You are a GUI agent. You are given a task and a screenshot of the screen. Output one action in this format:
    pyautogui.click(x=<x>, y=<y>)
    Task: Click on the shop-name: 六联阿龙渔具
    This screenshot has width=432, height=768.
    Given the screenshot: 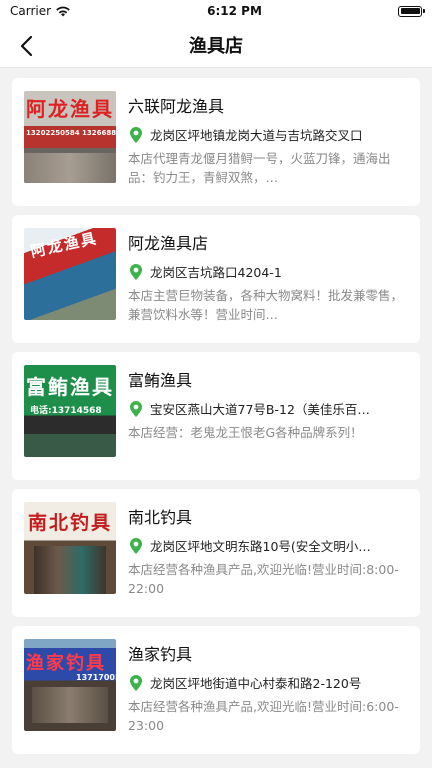 What is the action you would take?
    pyautogui.click(x=176, y=106)
    